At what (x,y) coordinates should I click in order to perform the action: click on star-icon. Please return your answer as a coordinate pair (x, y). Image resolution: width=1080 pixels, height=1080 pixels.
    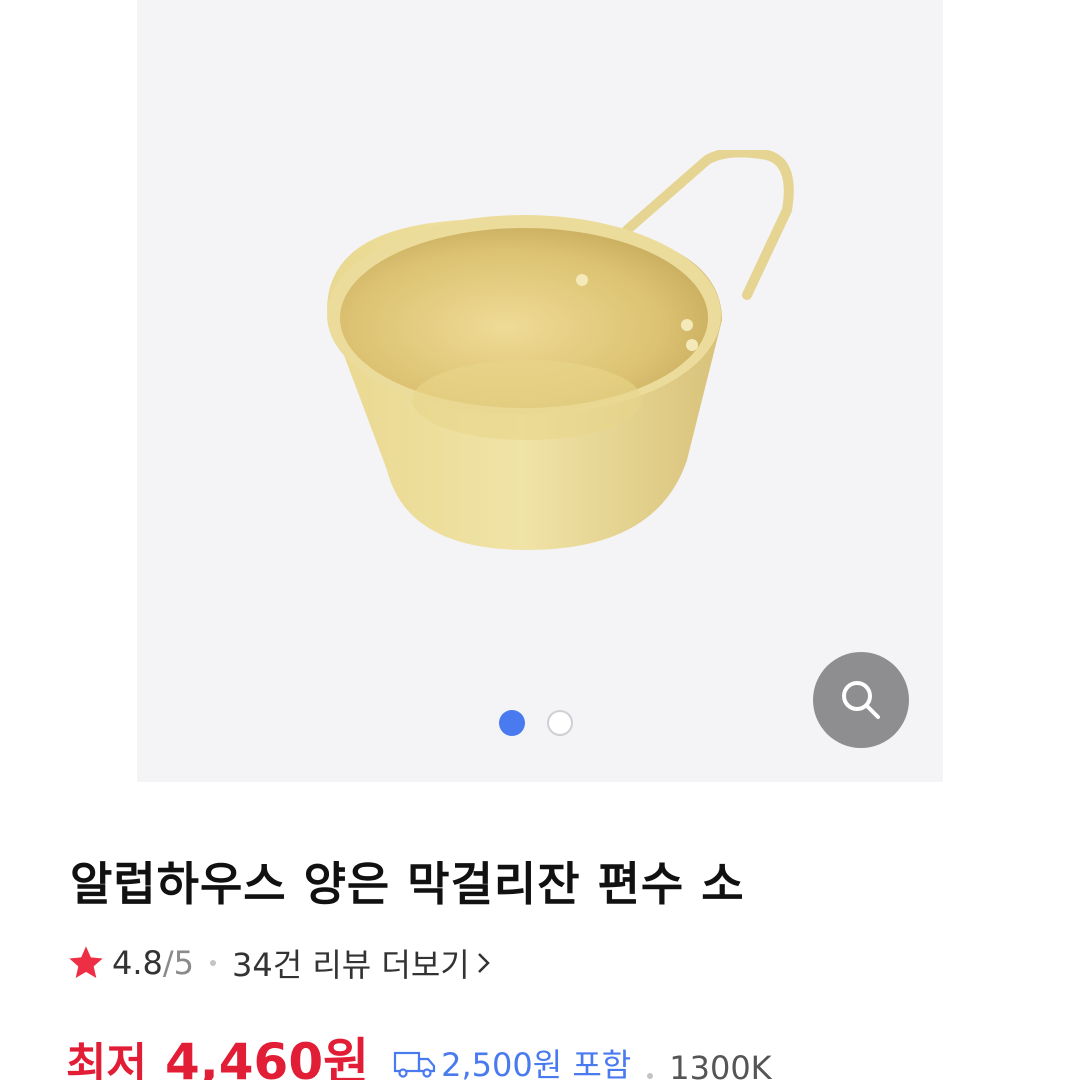
    Looking at the image, I should click on (86, 962).